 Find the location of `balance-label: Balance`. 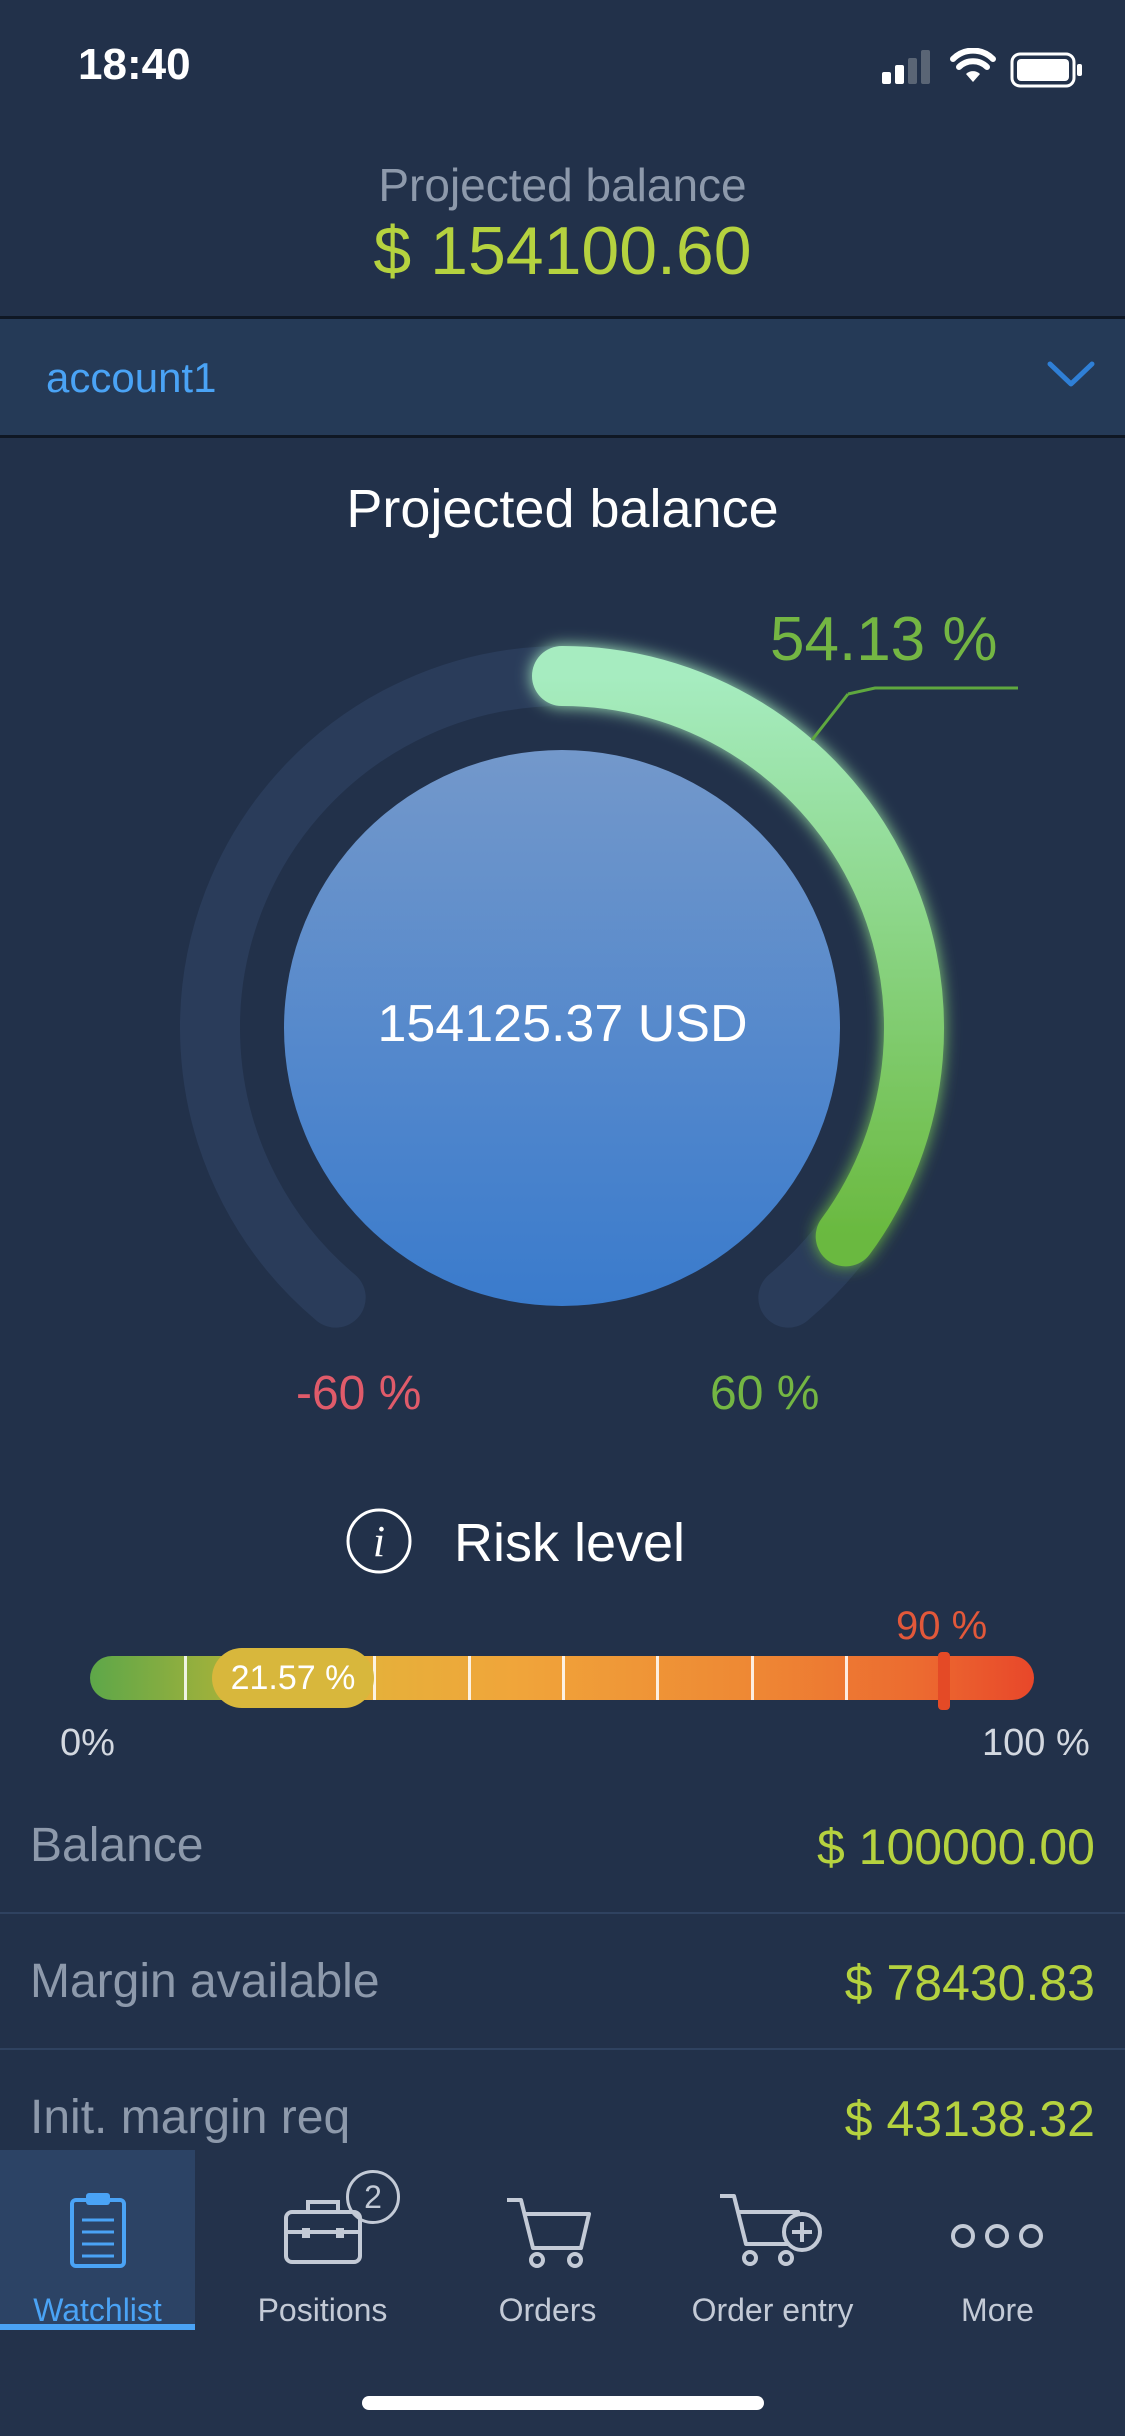

balance-label: Balance is located at coordinates (117, 1845).